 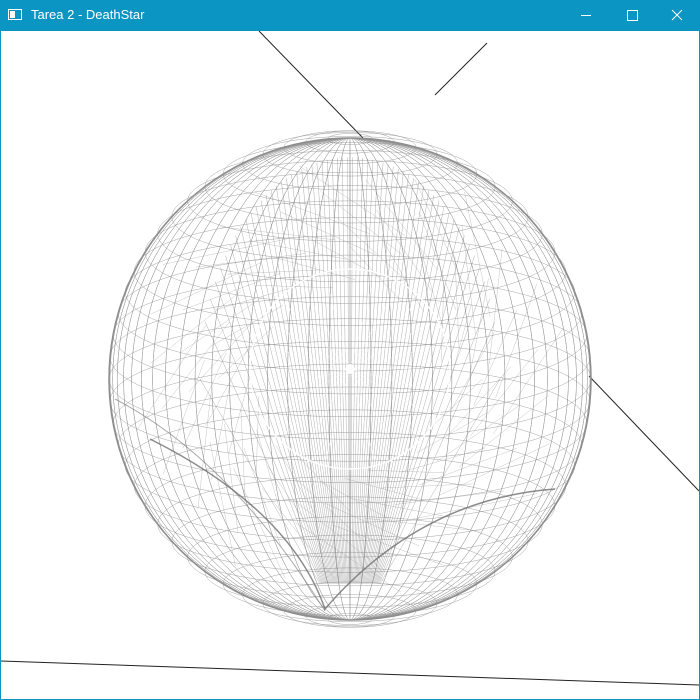 I want to click on minimize-icon, so click(x=586, y=15).